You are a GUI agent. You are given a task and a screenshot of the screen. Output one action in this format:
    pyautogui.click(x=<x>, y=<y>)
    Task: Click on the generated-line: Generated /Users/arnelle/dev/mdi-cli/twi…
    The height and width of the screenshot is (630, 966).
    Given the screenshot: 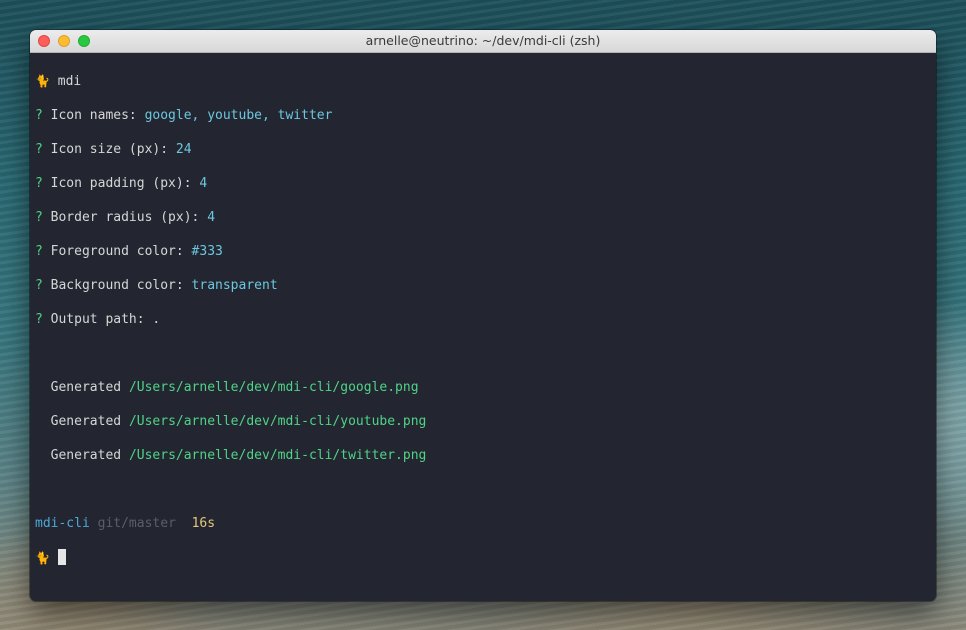 What is the action you would take?
    pyautogui.click(x=485, y=455)
    